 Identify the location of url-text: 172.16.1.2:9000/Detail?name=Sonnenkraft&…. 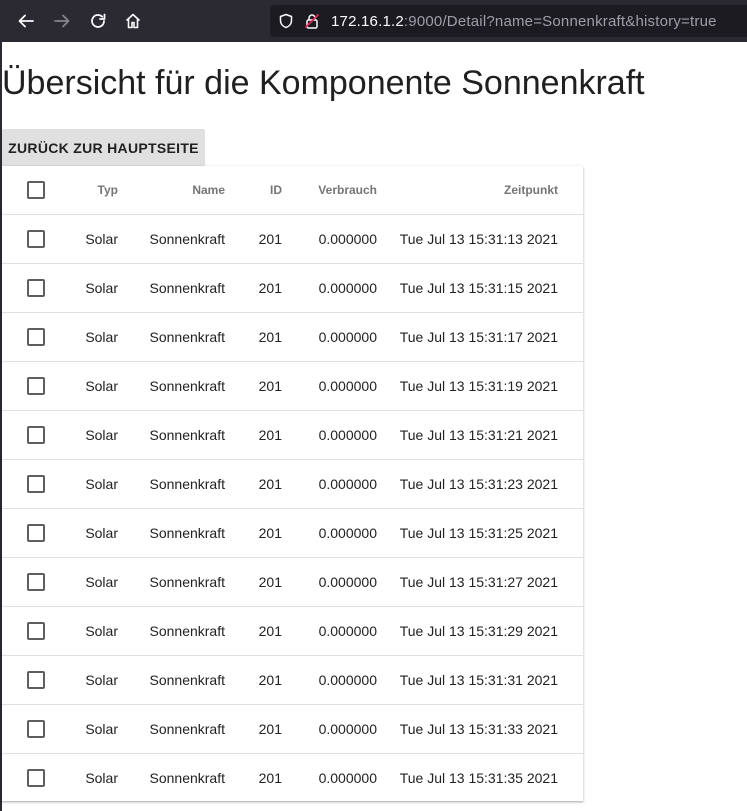
(524, 21).